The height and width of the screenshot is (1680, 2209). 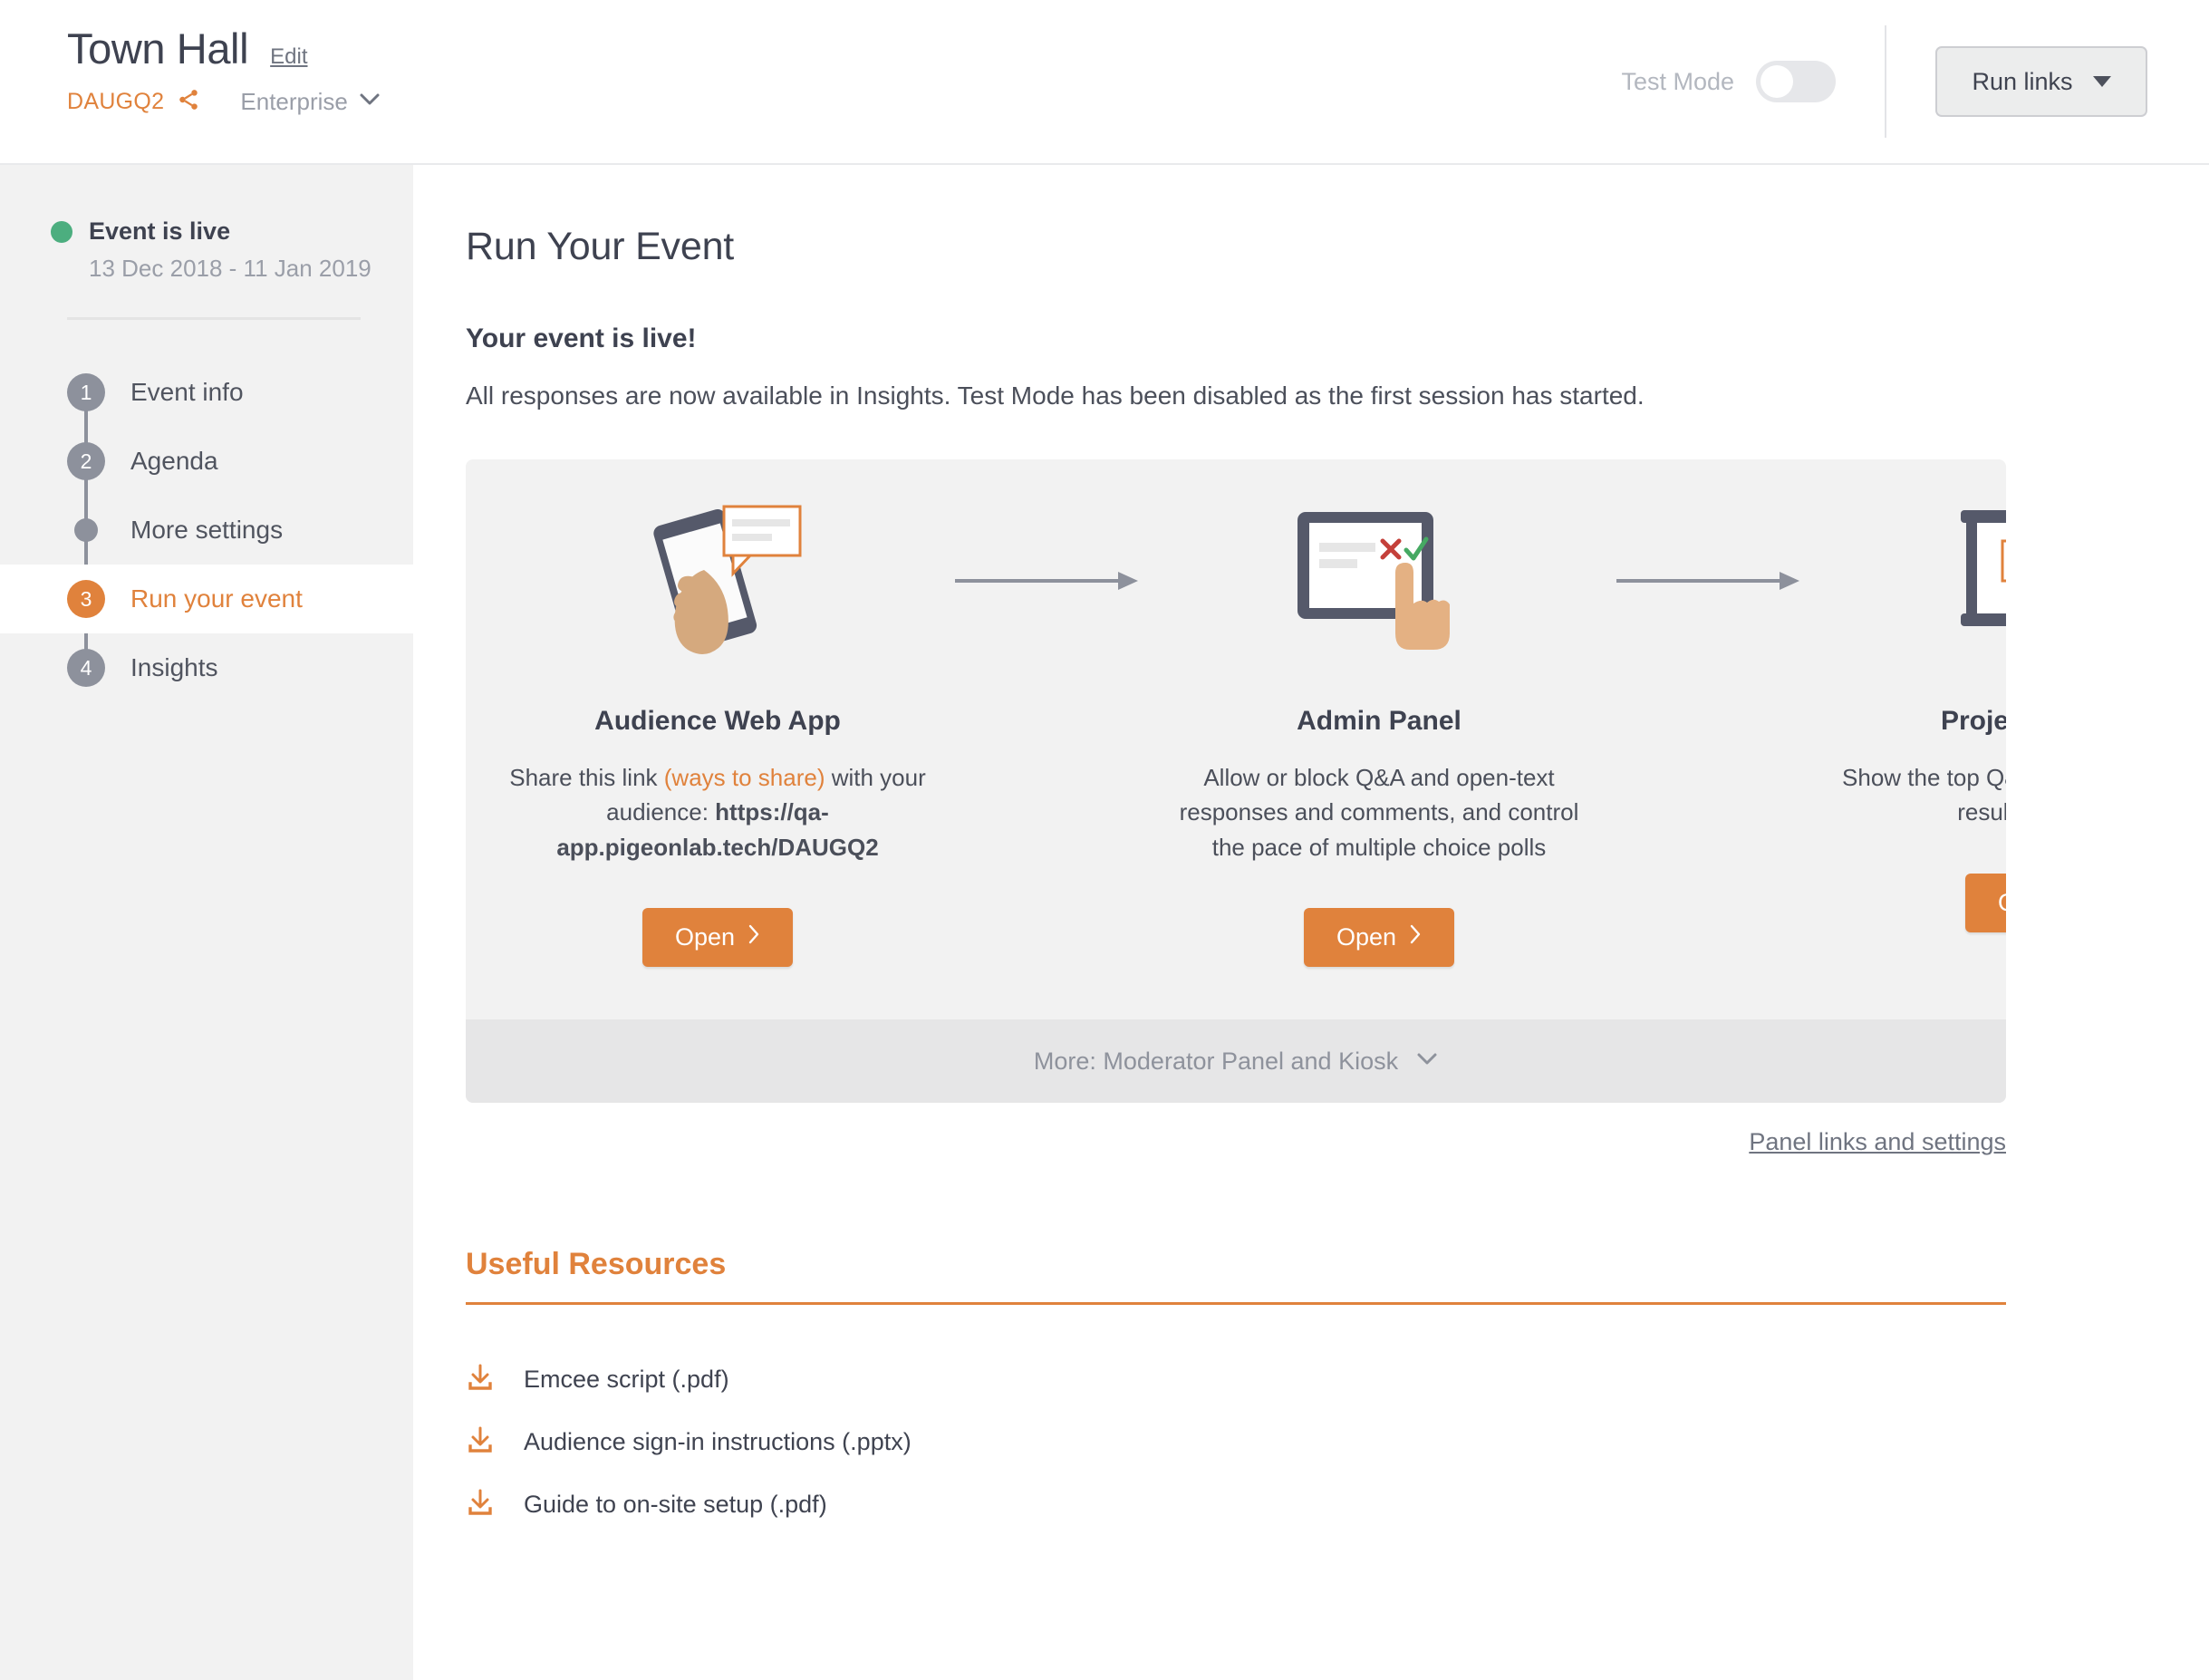 I want to click on list-item: Emcee script (.pdf), so click(x=1236, y=1380).